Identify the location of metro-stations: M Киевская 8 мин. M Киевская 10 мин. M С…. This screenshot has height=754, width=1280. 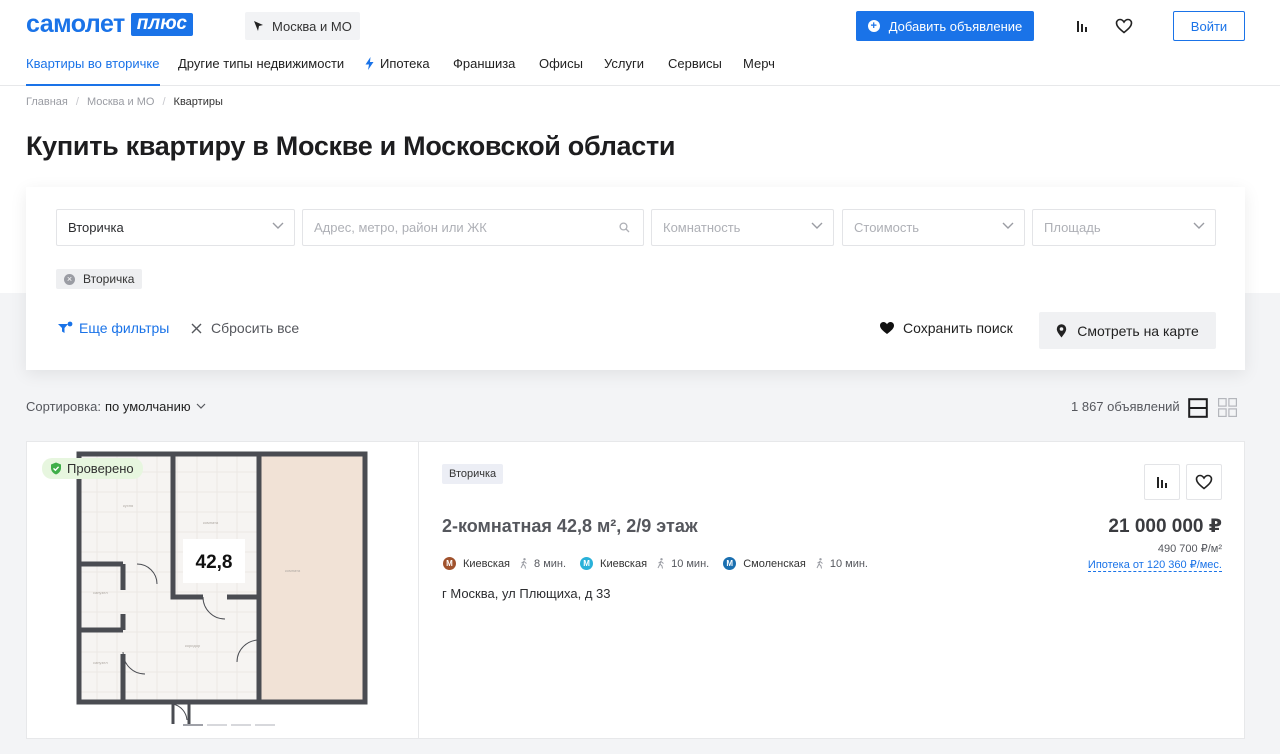
(662, 563).